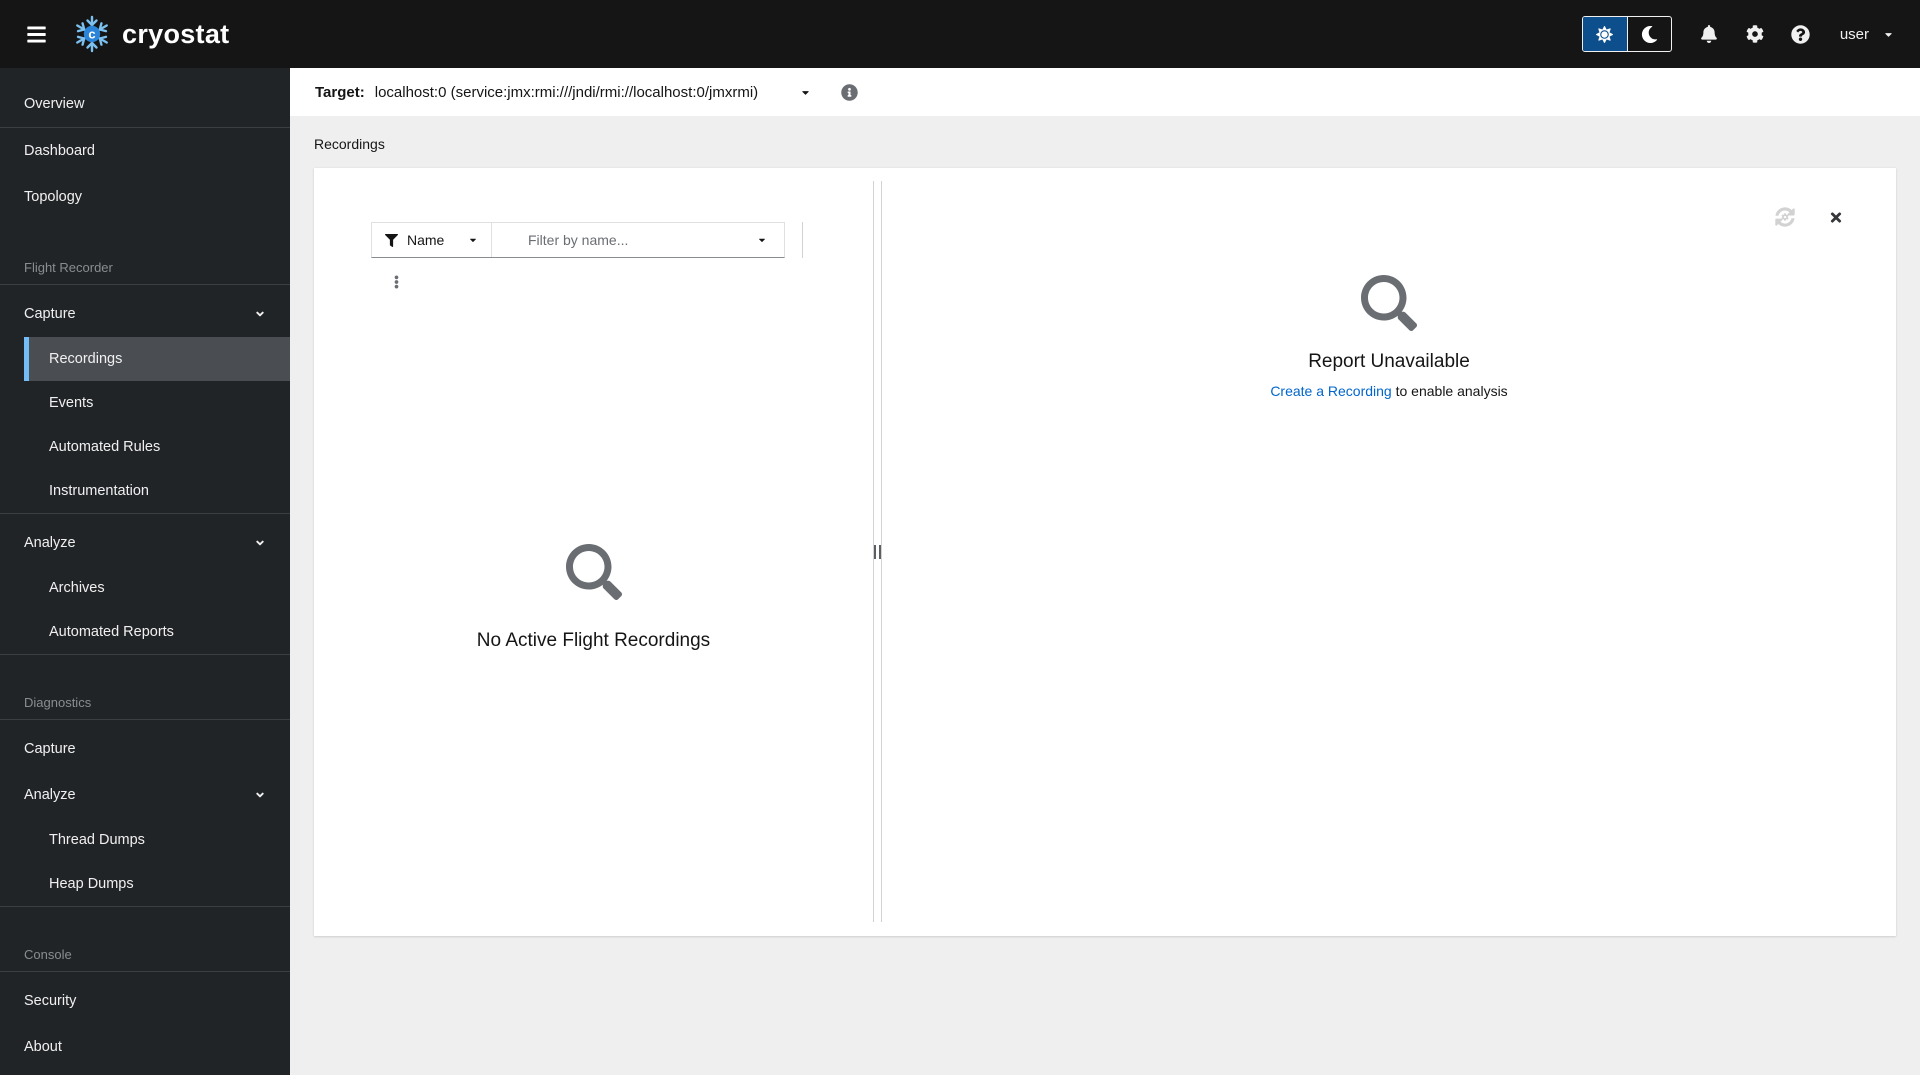  I want to click on question-circle-icon, so click(1801, 34).